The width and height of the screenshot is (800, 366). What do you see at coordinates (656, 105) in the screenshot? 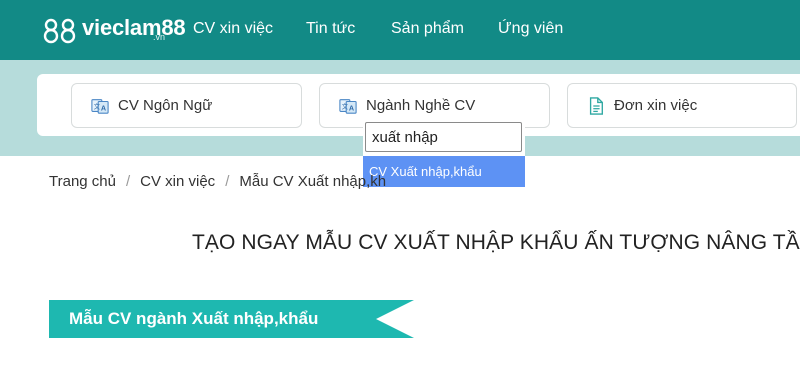
I see `category-label: Đơn xin việc` at bounding box center [656, 105].